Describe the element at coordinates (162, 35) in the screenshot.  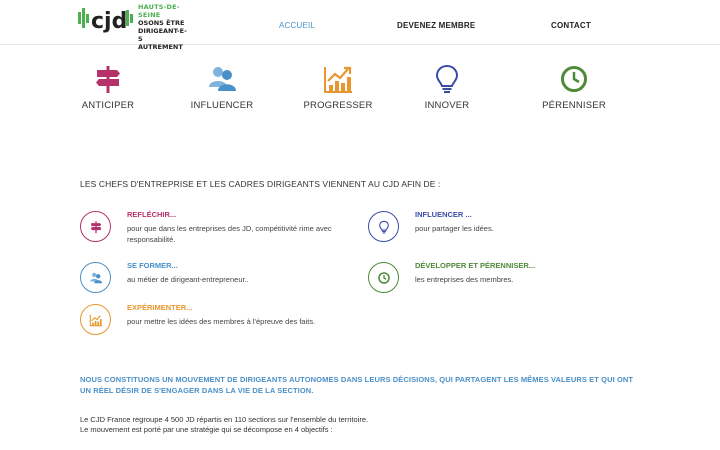
I see `logo-line-3: DIRIGEANT-E-S` at that location.